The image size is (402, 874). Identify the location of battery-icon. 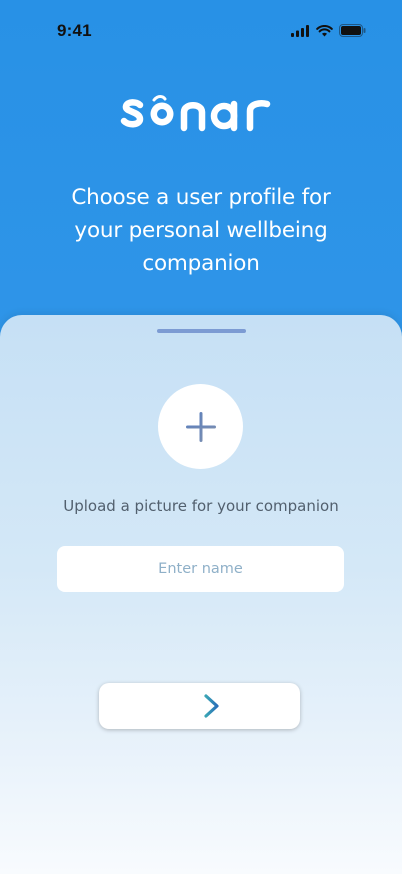
(352, 30).